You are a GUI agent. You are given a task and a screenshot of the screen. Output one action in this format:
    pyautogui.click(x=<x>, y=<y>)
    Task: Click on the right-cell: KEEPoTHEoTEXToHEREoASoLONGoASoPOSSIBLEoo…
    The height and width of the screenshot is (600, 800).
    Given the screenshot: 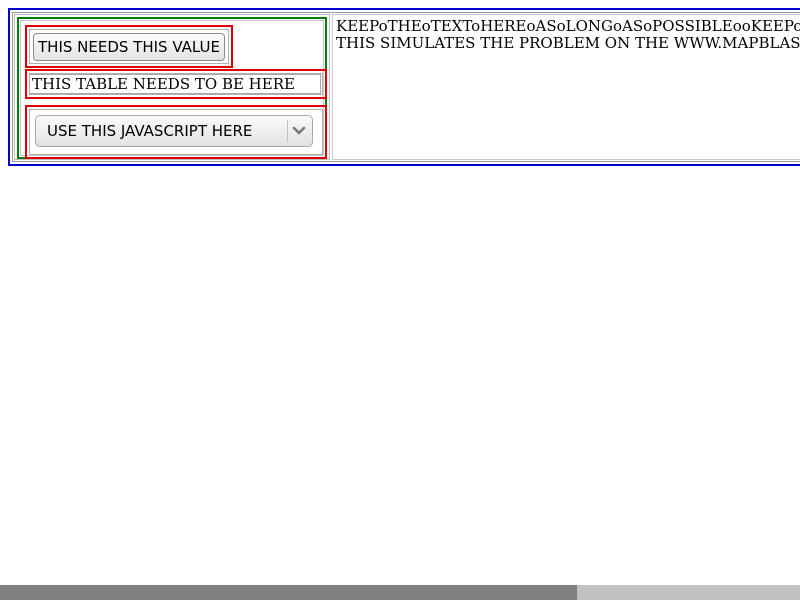 What is the action you would take?
    pyautogui.click(x=566, y=87)
    